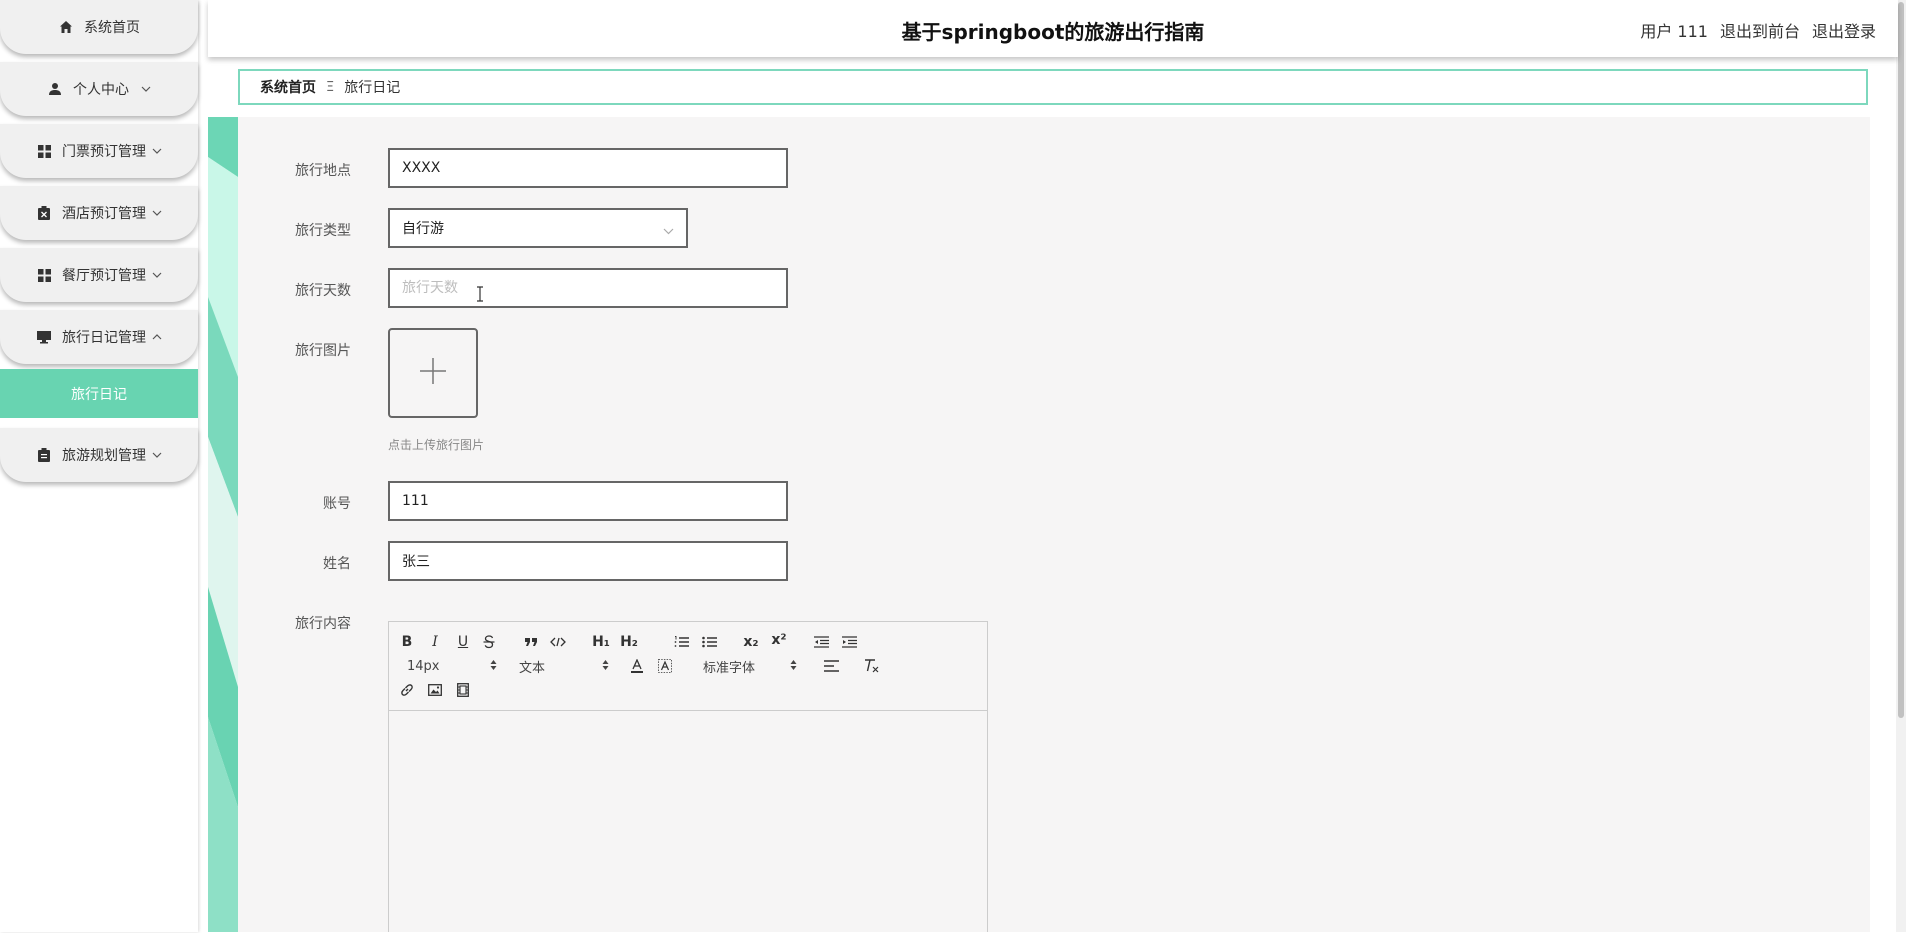 Image resolution: width=1906 pixels, height=933 pixels. Describe the element at coordinates (681, 642) in the screenshot. I see `ordered-list-icon` at that location.